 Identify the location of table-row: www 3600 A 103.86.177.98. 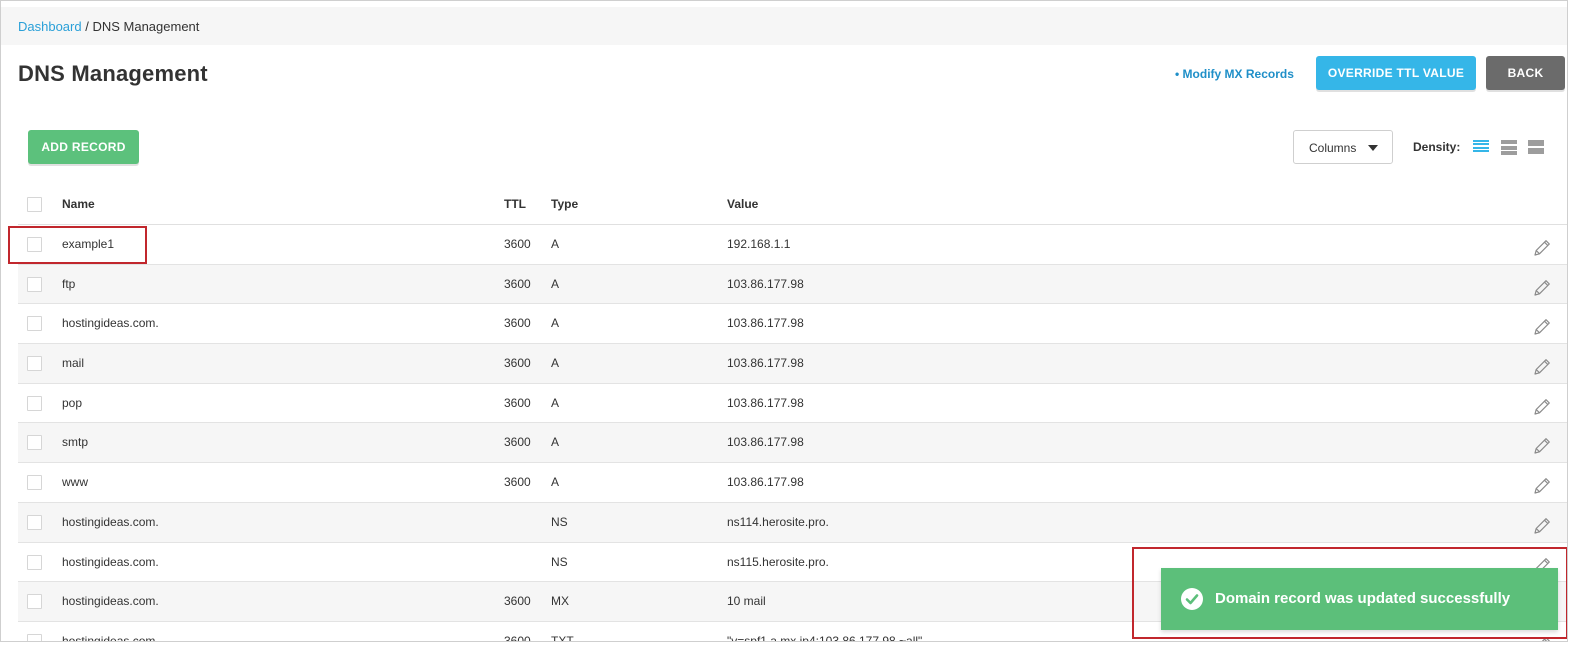
(792, 483).